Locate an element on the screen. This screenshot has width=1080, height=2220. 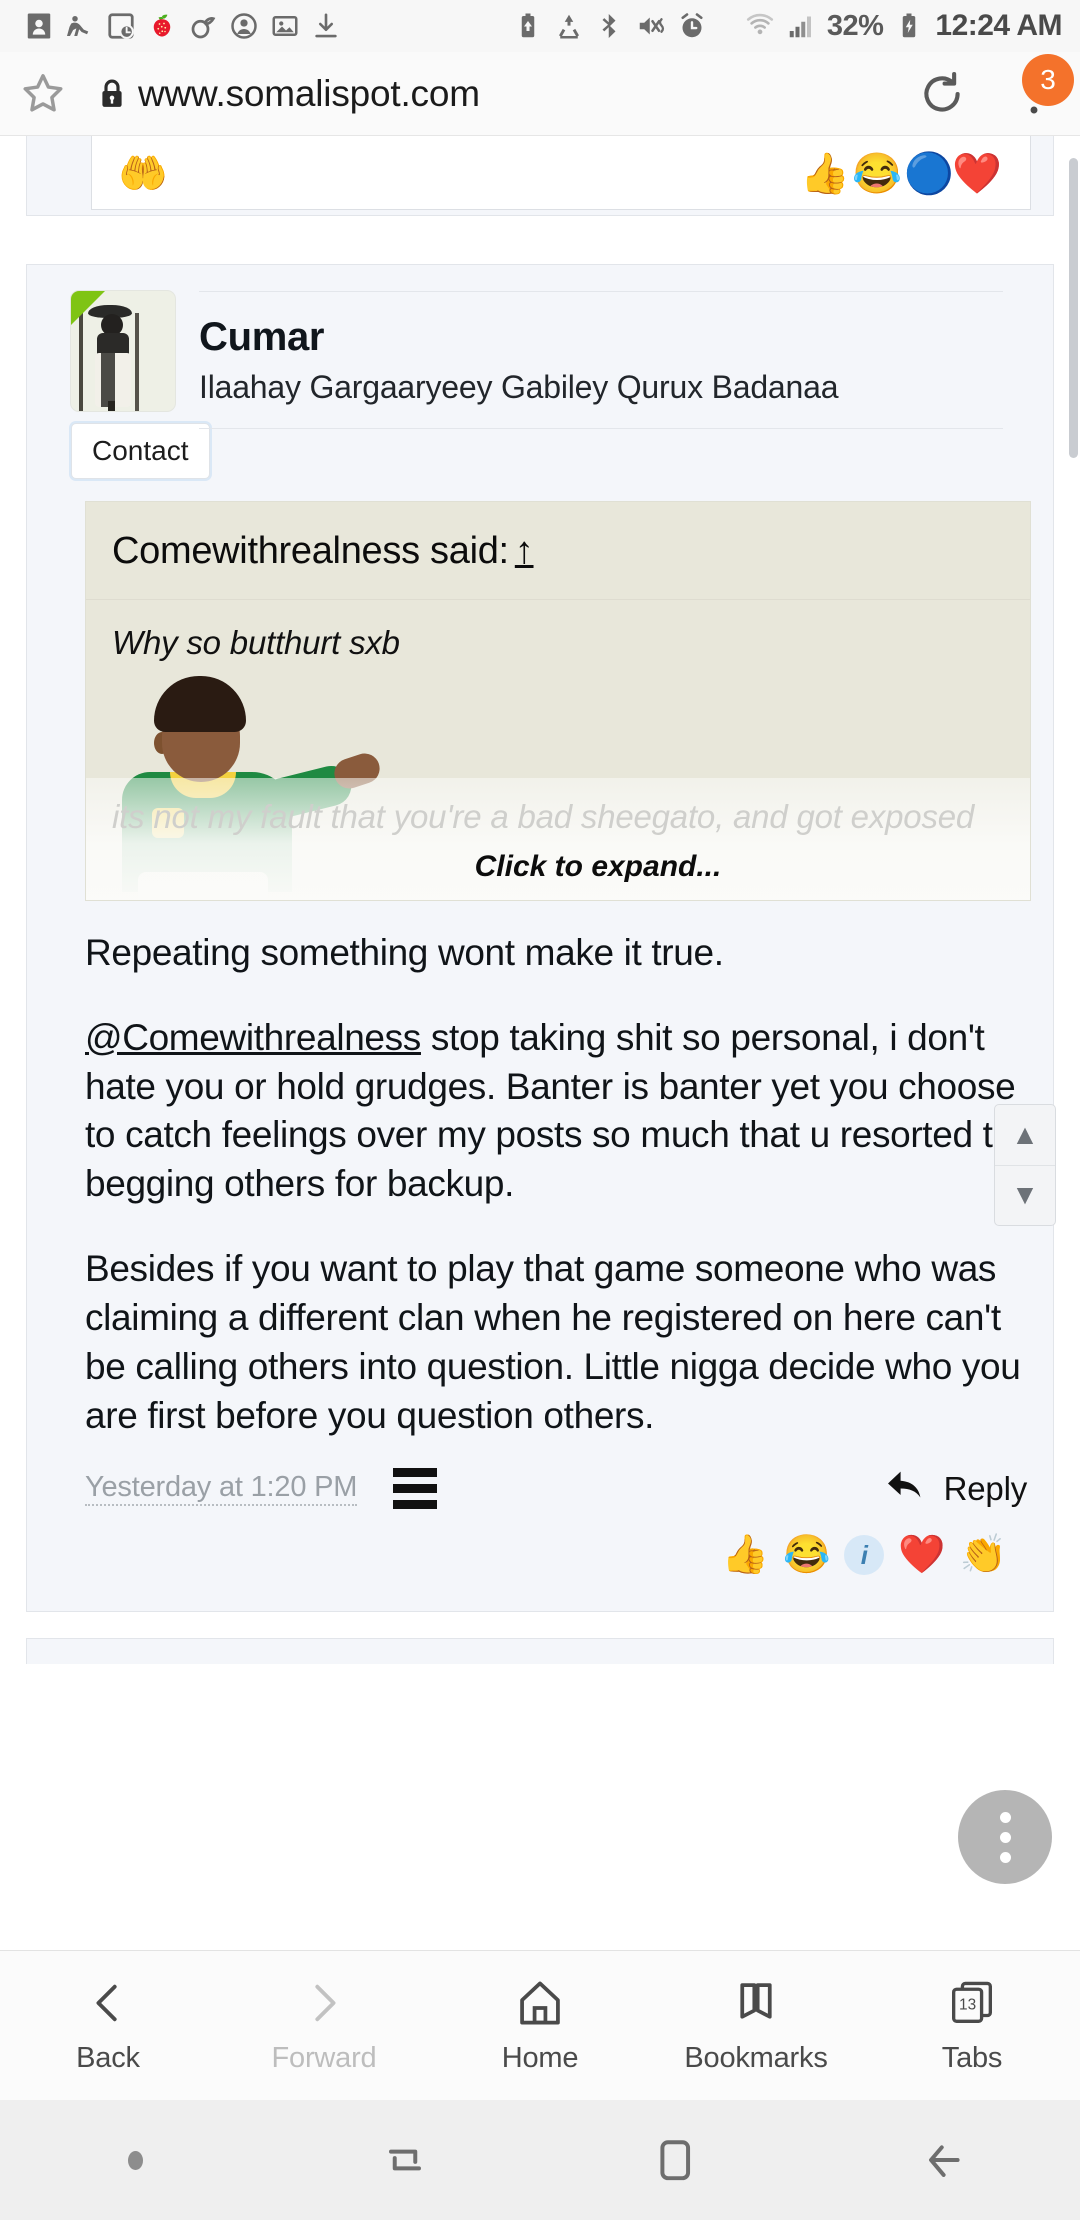
reply-label: Reply is located at coordinates (985, 1488).